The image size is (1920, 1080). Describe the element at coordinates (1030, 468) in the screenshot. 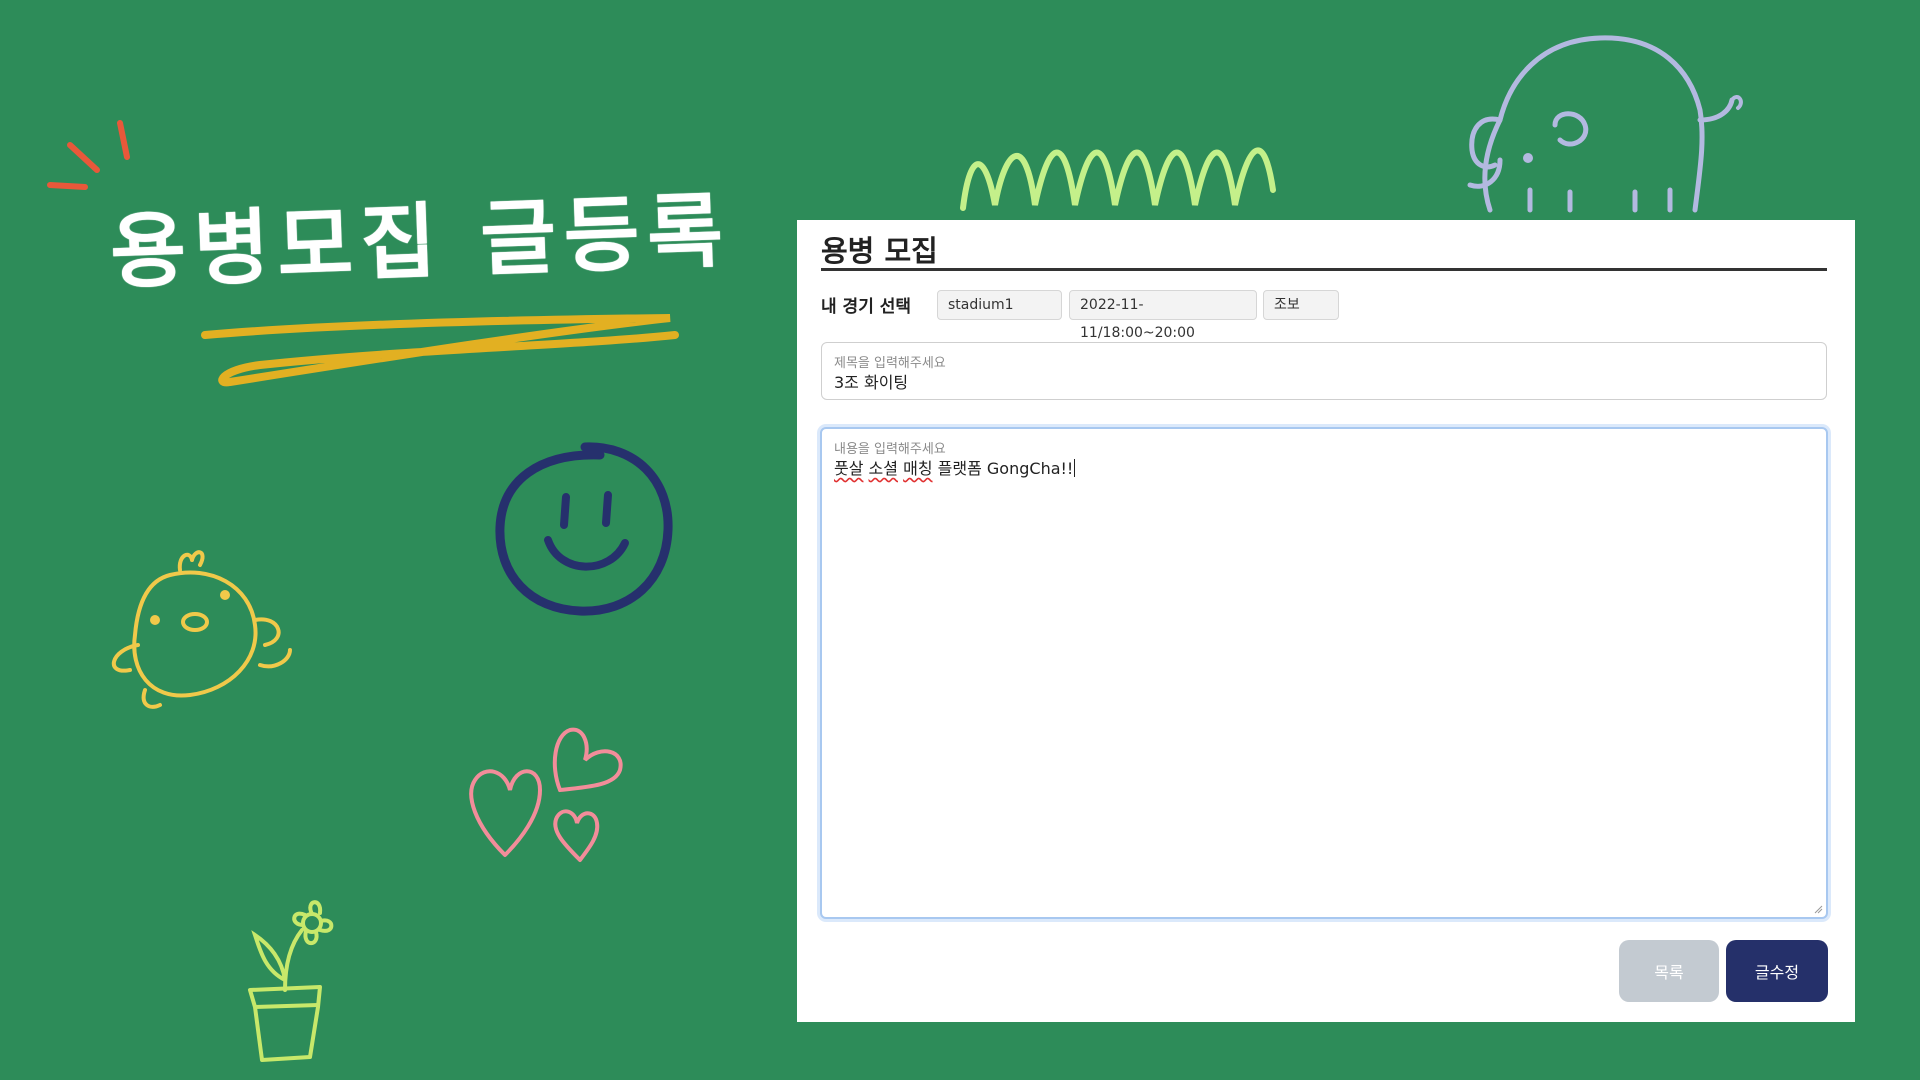

I see `content-word: GongCha!!` at that location.